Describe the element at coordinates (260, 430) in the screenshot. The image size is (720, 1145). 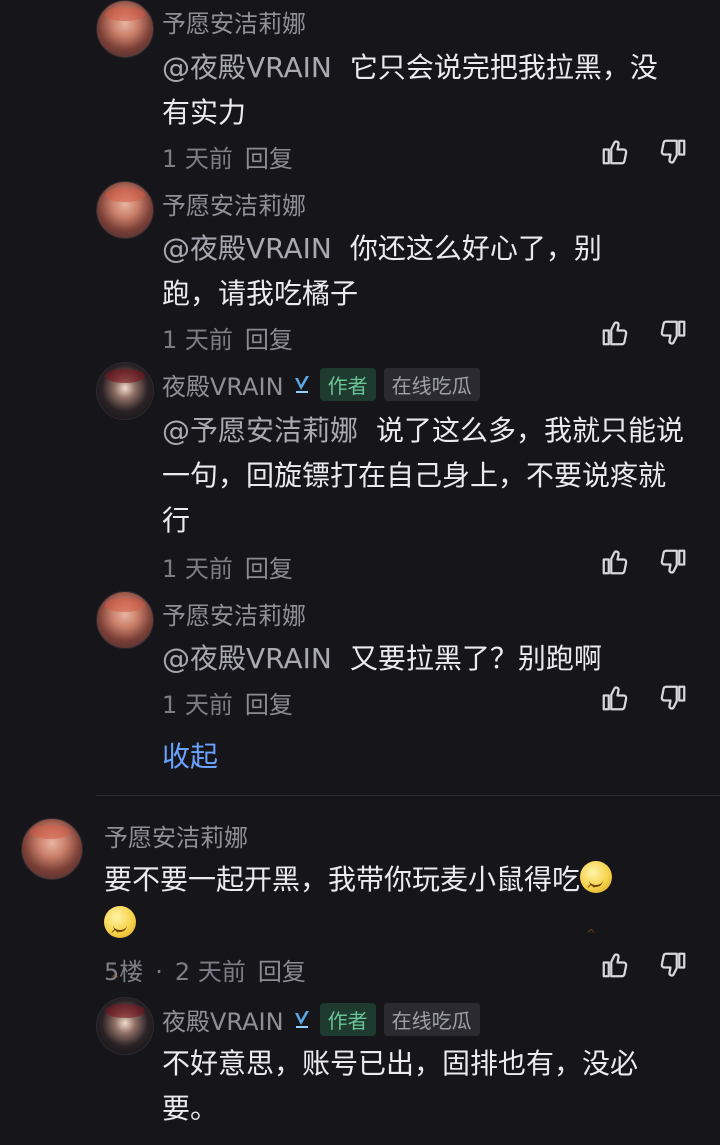
I see `mention-link: @予愿安洁莉娜` at that location.